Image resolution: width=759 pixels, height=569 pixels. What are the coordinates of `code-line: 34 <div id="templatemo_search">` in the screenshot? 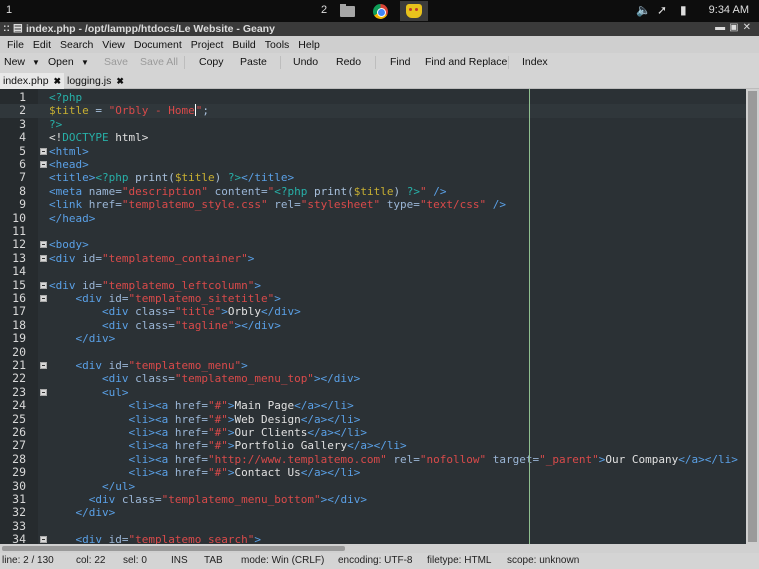 It's located at (373, 538).